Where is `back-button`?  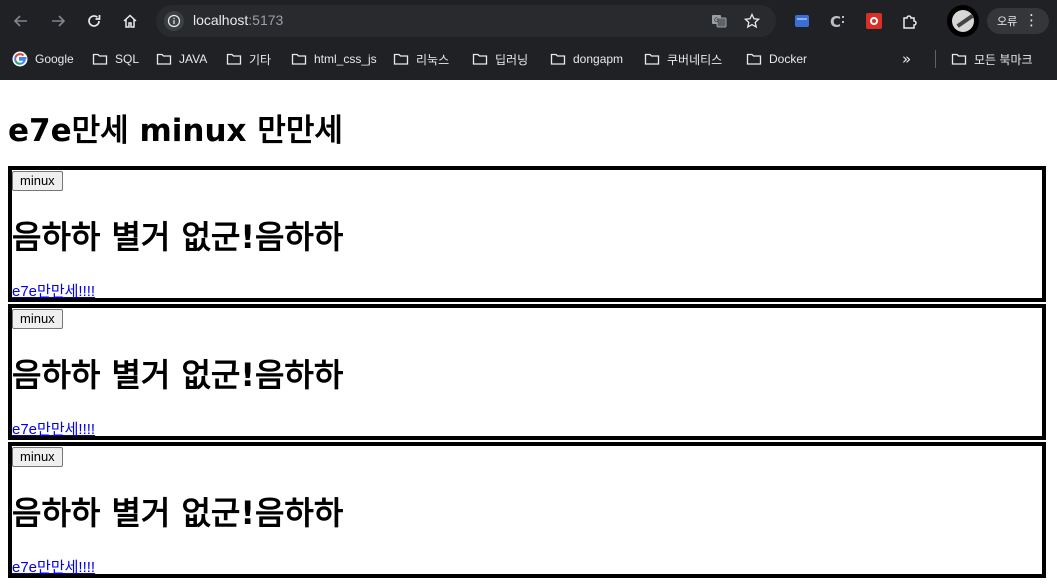
back-button is located at coordinates (21, 21).